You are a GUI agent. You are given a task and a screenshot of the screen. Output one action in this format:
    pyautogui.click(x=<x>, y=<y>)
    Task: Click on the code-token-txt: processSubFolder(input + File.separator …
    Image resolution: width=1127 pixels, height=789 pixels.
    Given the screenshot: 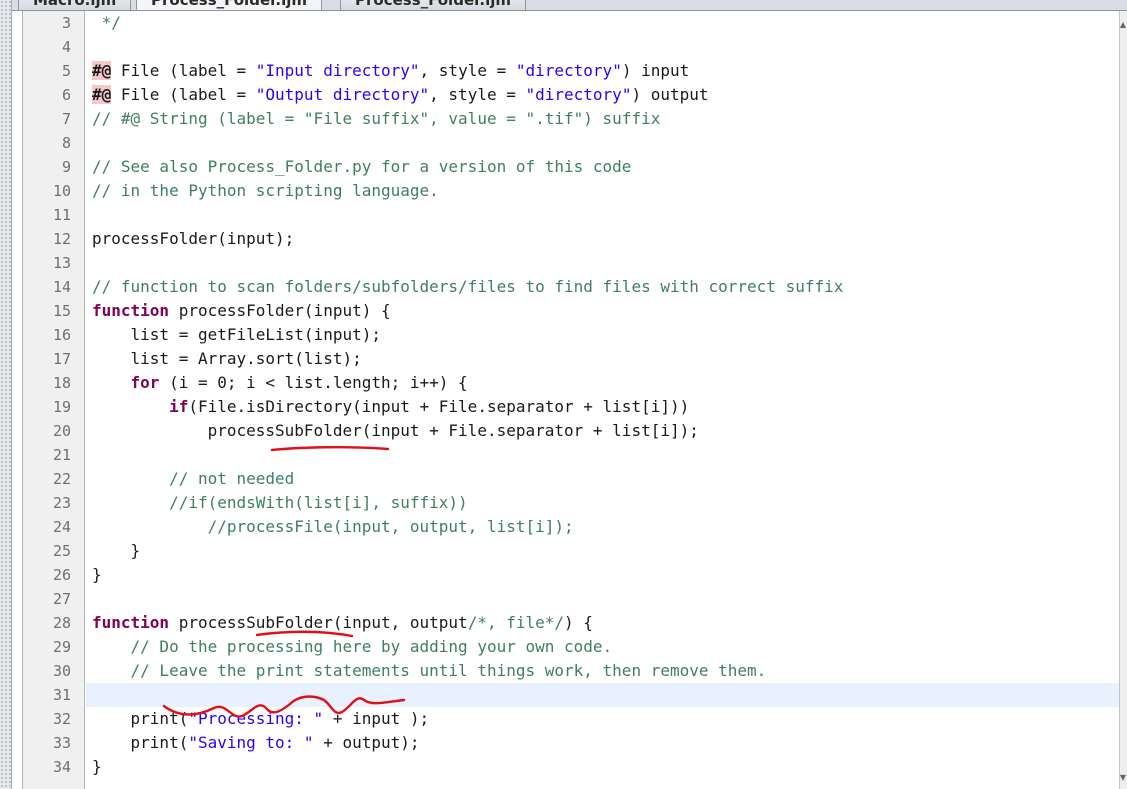 What is the action you would take?
    pyautogui.click(x=395, y=430)
    